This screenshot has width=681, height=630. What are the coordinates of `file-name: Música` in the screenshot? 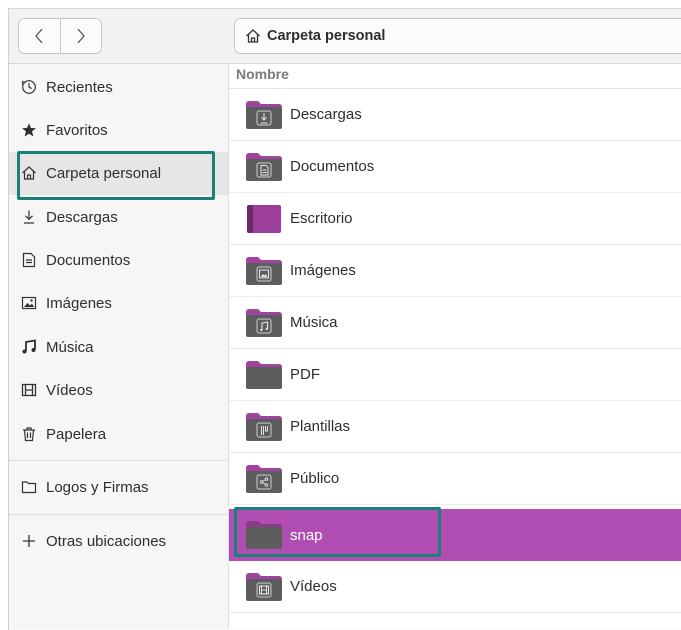 It's located at (314, 322).